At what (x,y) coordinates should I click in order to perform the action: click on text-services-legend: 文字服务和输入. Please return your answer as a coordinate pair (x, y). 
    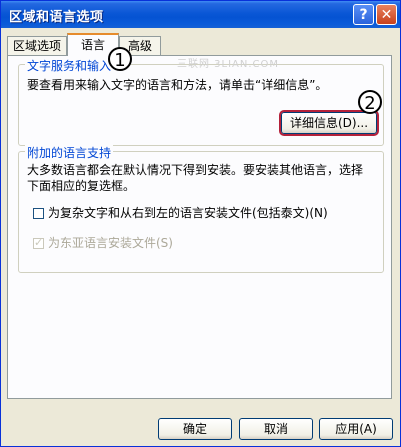
    Looking at the image, I should click on (69, 65).